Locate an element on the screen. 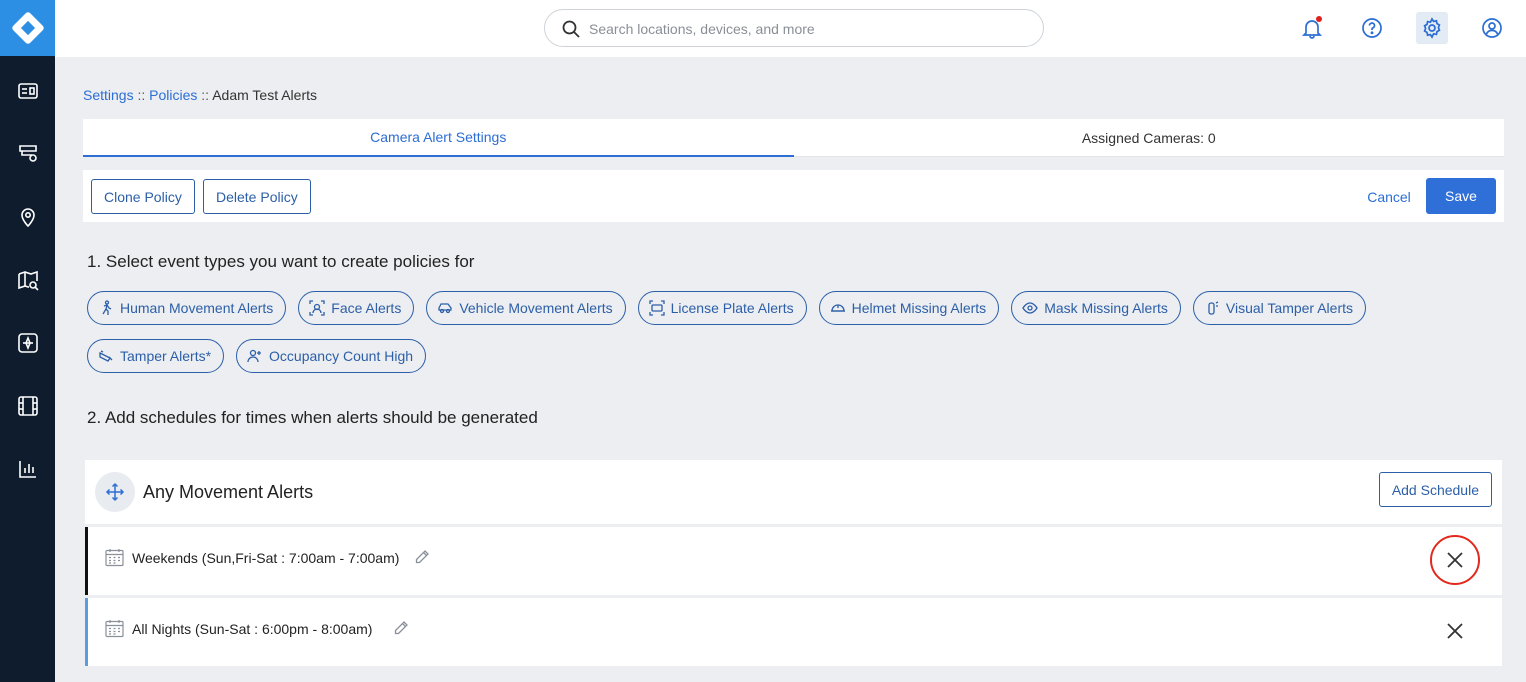 Image resolution: width=1526 pixels, height=682 pixels. event-chip-mask-missing: Mask Missing Alerts is located at coordinates (1096, 308).